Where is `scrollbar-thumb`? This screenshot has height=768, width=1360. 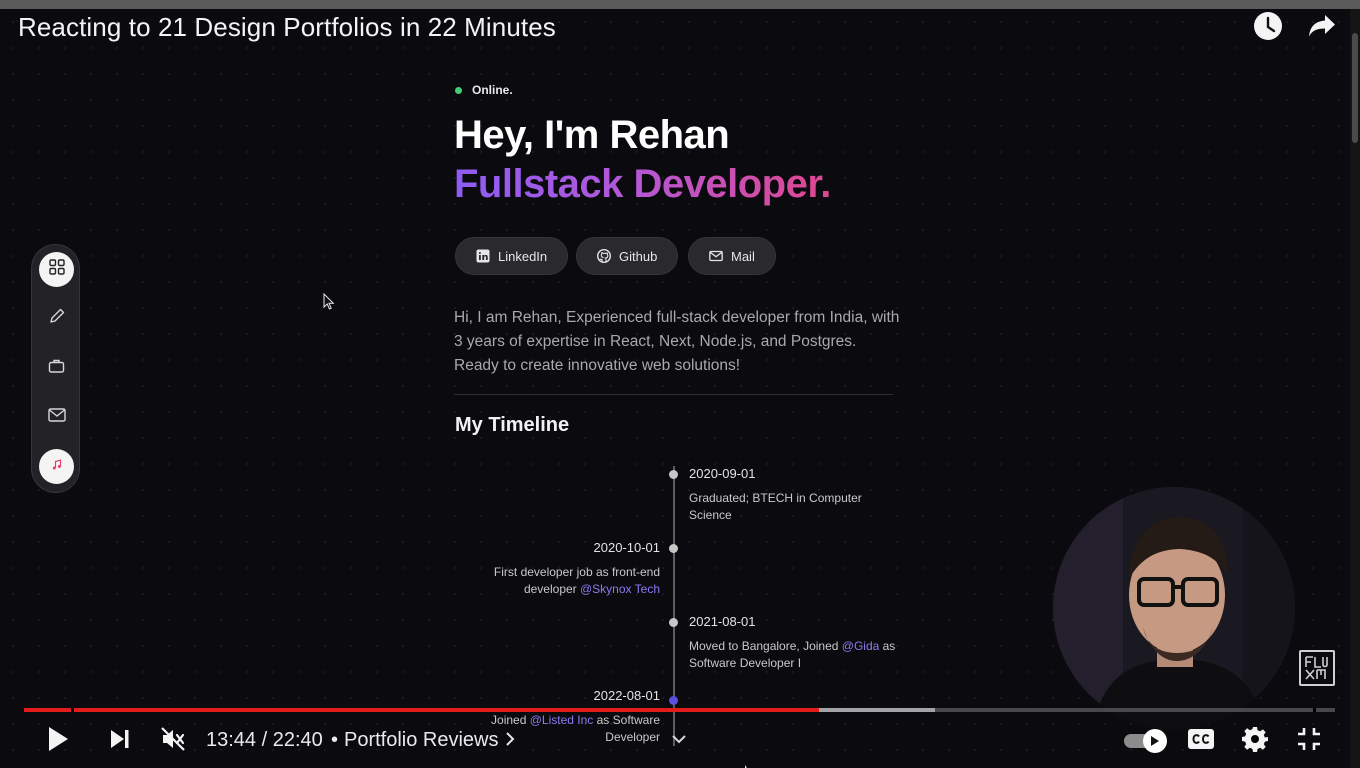
scrollbar-thumb is located at coordinates (1355, 88).